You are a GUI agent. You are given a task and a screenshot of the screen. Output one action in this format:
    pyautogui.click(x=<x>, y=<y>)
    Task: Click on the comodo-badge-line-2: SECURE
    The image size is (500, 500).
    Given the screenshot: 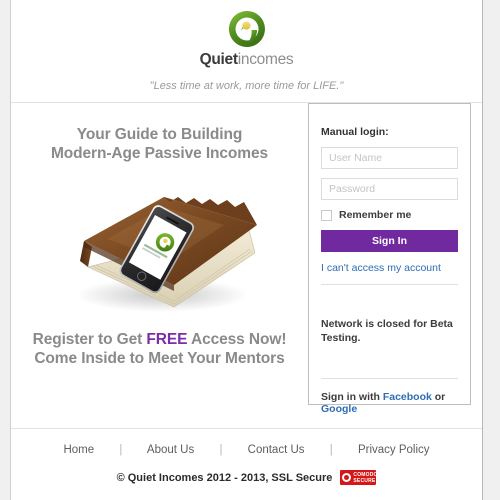 What is the action you would take?
    pyautogui.click(x=364, y=480)
    